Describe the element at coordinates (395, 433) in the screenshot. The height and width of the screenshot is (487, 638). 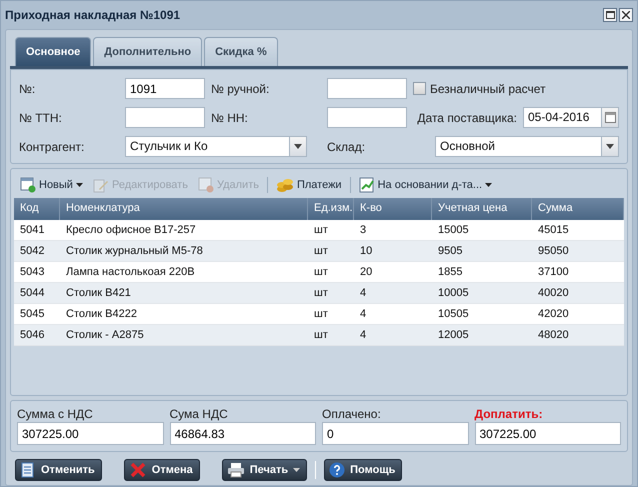
I see `total-field: 0` at that location.